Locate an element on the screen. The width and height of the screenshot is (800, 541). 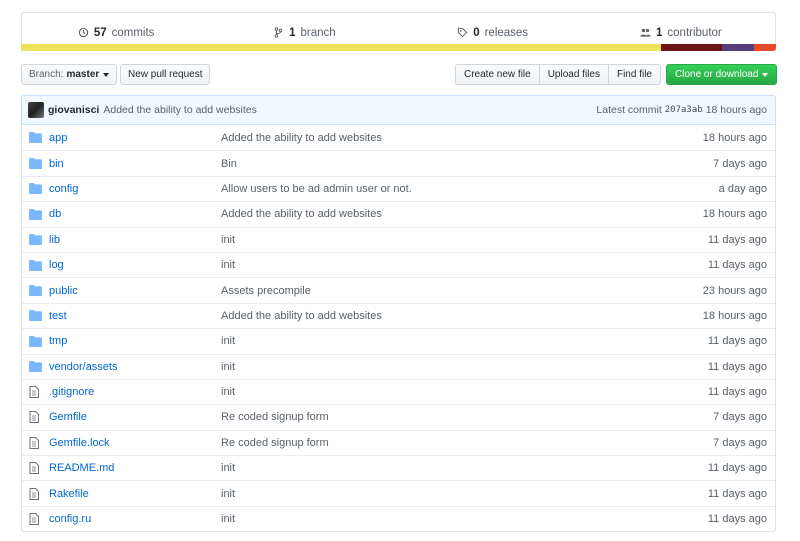
contributors-label: contributor is located at coordinates (694, 32).